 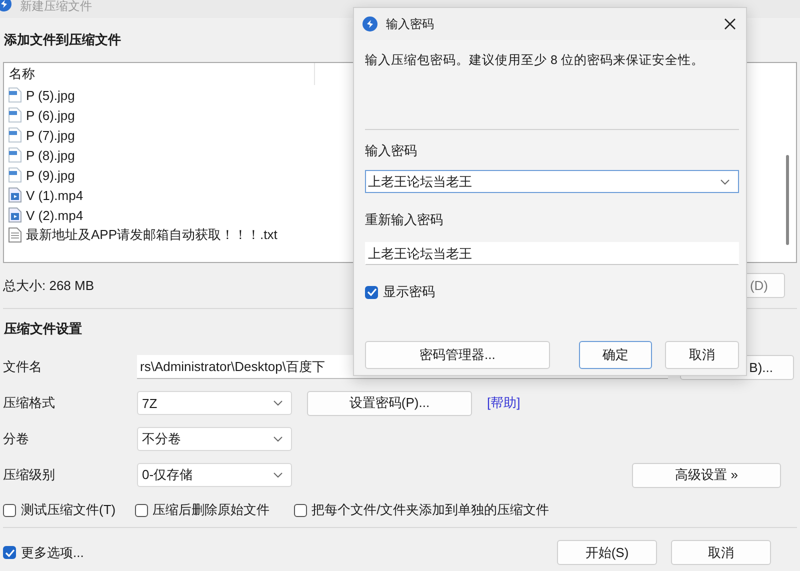 What do you see at coordinates (56, 6) in the screenshot?
I see `window-title: 新建压缩文件` at bounding box center [56, 6].